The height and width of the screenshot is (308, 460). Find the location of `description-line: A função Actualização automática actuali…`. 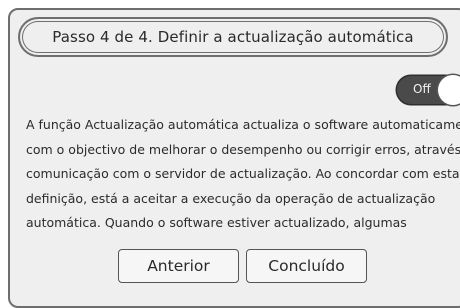

description-line: A função Actualização automática actuali… is located at coordinates (243, 124).